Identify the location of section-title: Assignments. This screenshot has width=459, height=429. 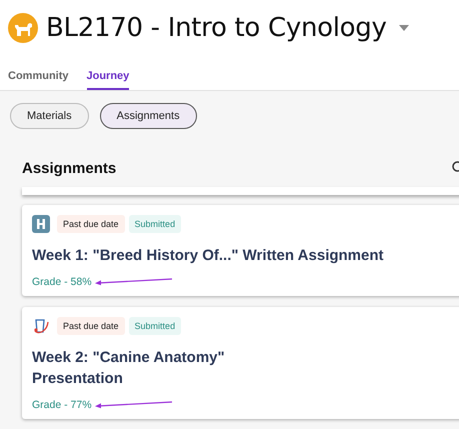
(69, 168).